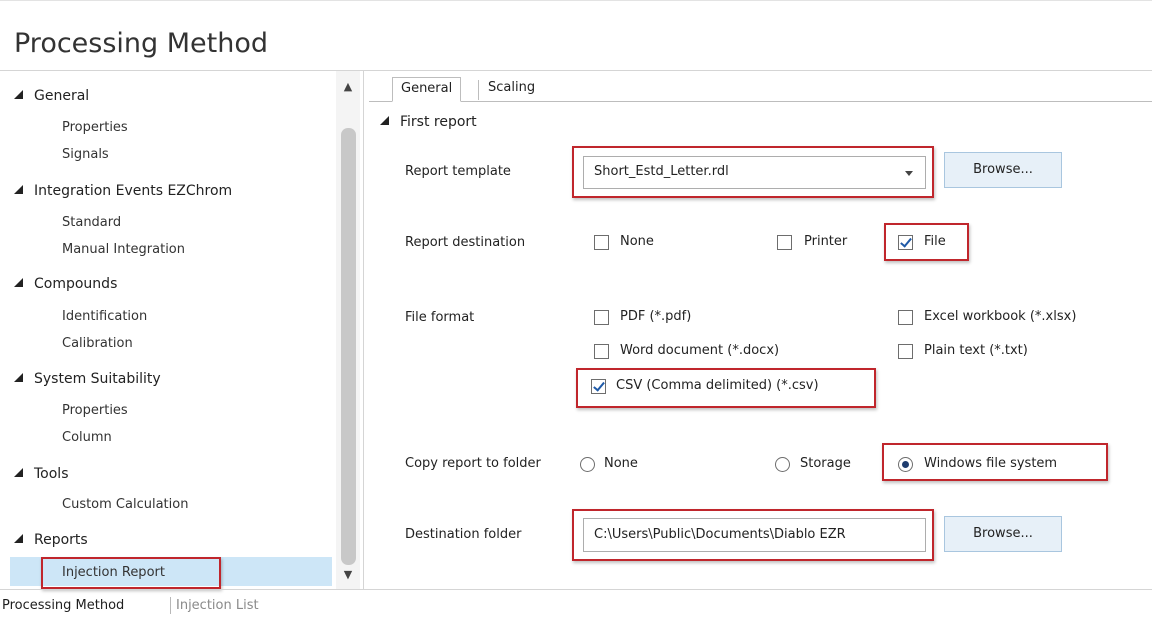 The height and width of the screenshot is (617, 1152). Describe the element at coordinates (125, 504) in the screenshot. I see `nav-item-custom-calculation: Custom Calculation` at that location.